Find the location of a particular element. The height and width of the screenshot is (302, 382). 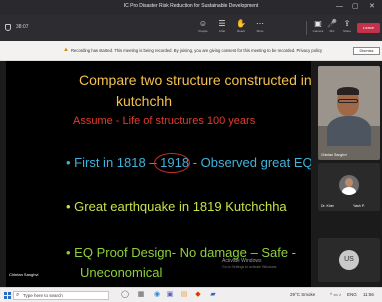

activation-watermark-sub: Go to Settings to activate Windows. is located at coordinates (250, 267).